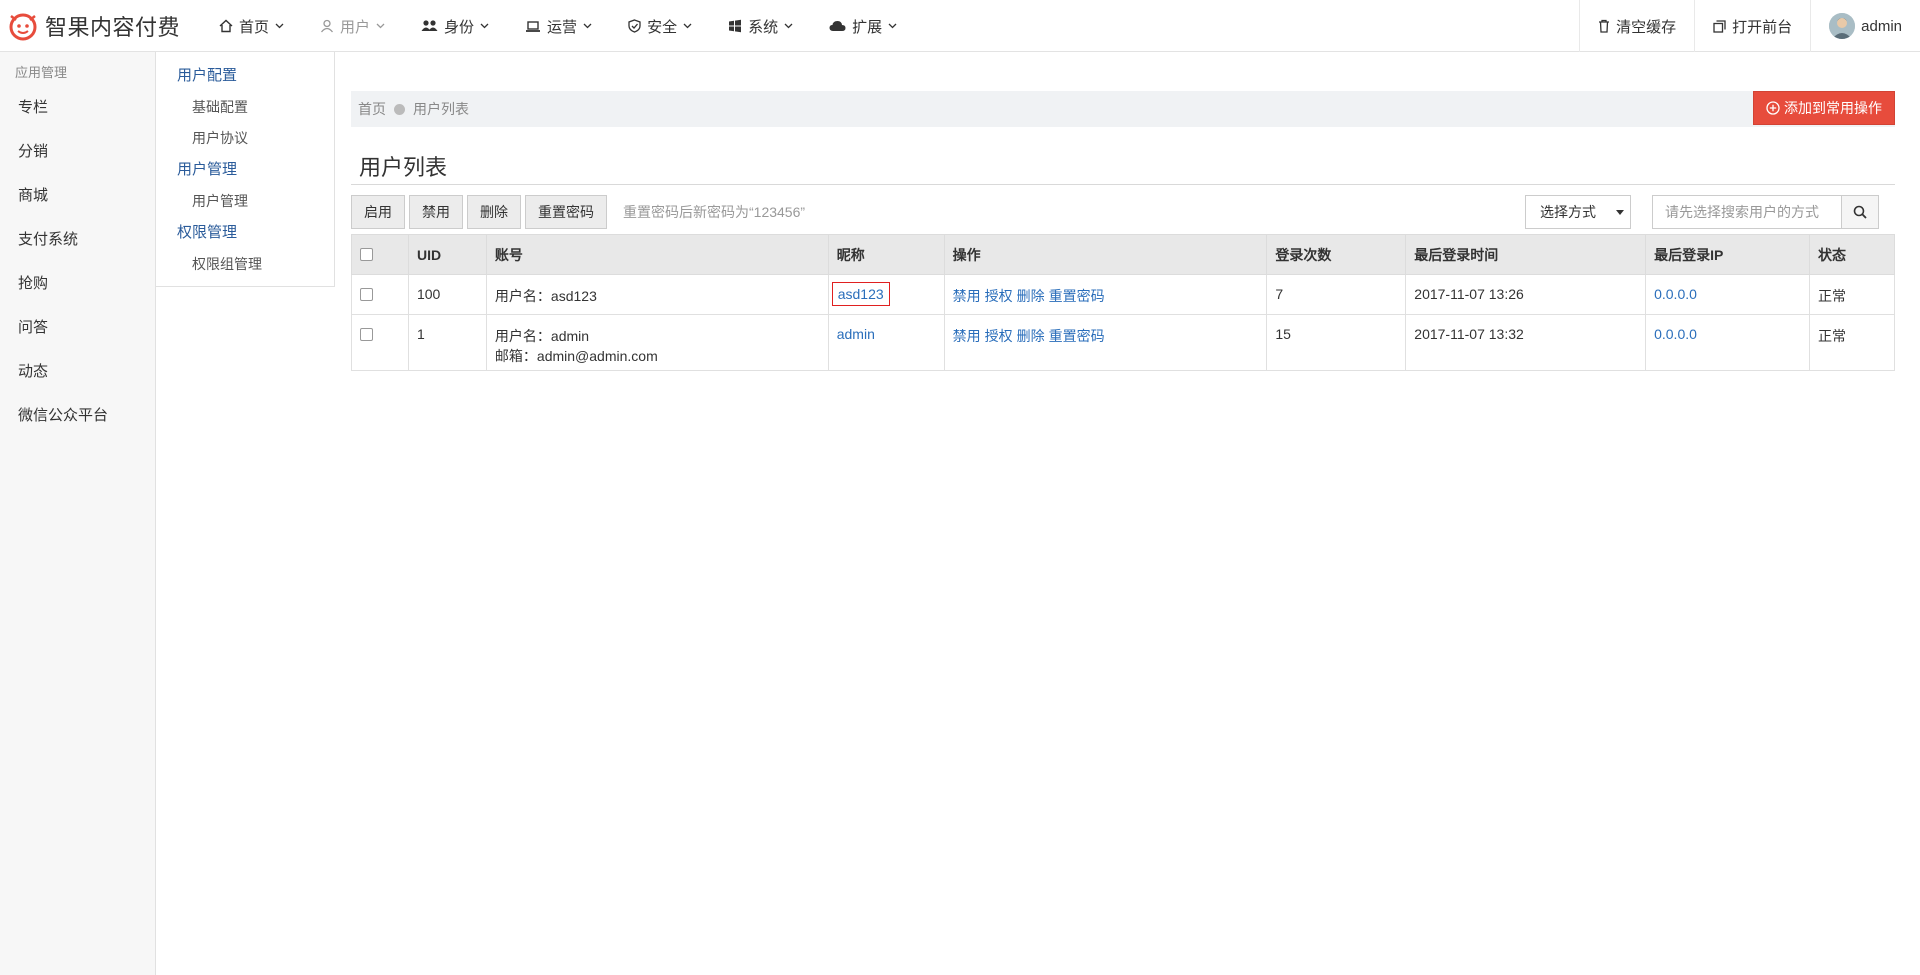 The image size is (1920, 975). What do you see at coordinates (1719, 26) in the screenshot?
I see `copy-icon` at bounding box center [1719, 26].